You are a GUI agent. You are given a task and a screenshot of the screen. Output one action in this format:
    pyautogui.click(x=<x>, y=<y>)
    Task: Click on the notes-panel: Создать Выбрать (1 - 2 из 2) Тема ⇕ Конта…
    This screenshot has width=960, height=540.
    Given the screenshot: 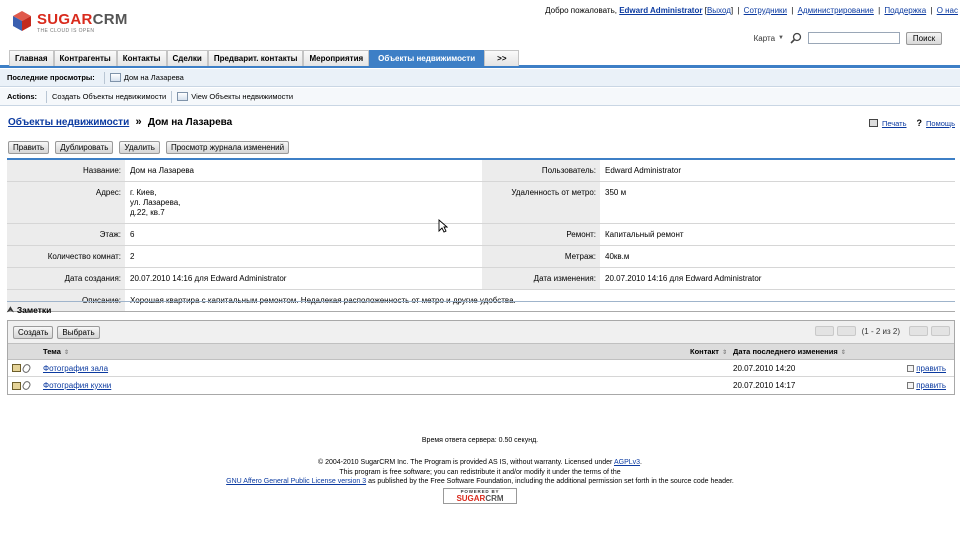 What is the action you would take?
    pyautogui.click(x=481, y=357)
    